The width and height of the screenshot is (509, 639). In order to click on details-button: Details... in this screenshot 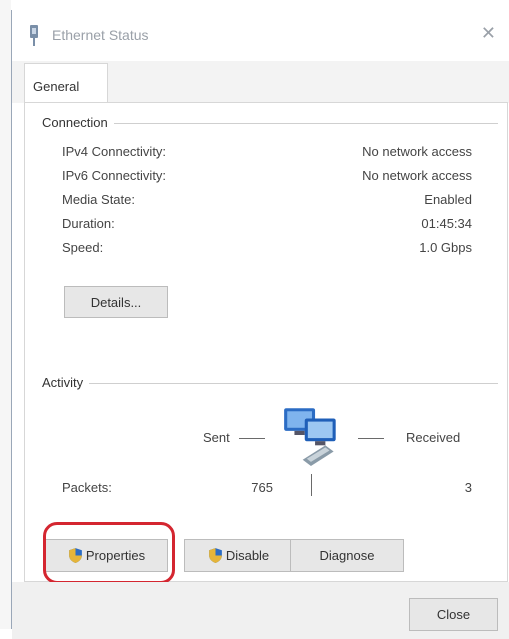, I will do `click(116, 302)`.